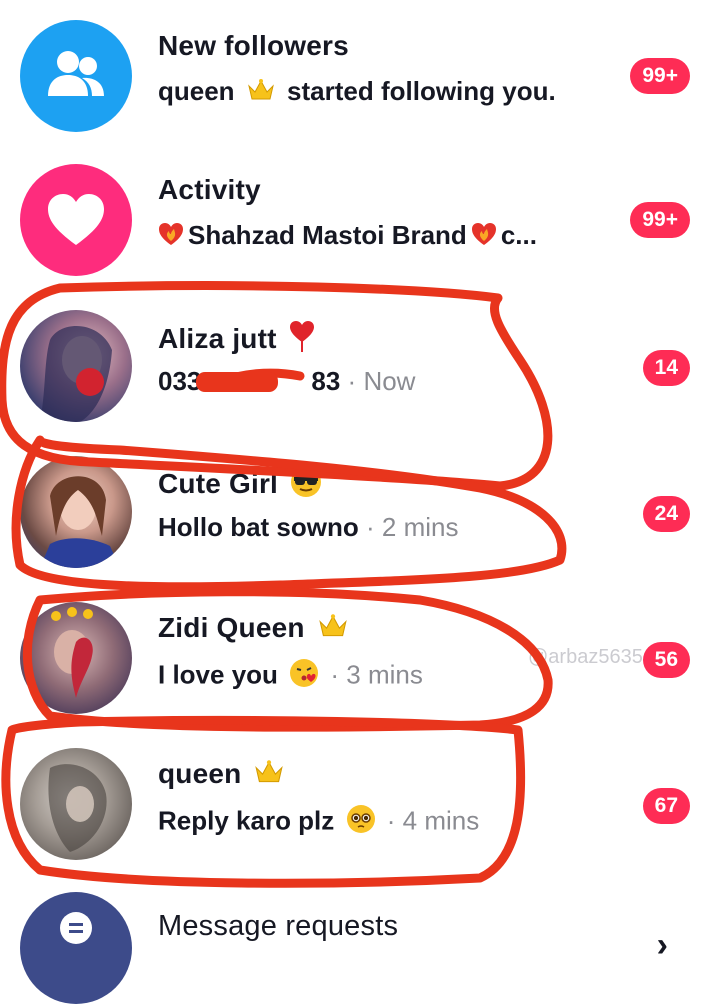 The width and height of the screenshot is (720, 1004). I want to click on activity-row: Activity Shahzad Mastoi Brand c... 99+, so click(360, 230).